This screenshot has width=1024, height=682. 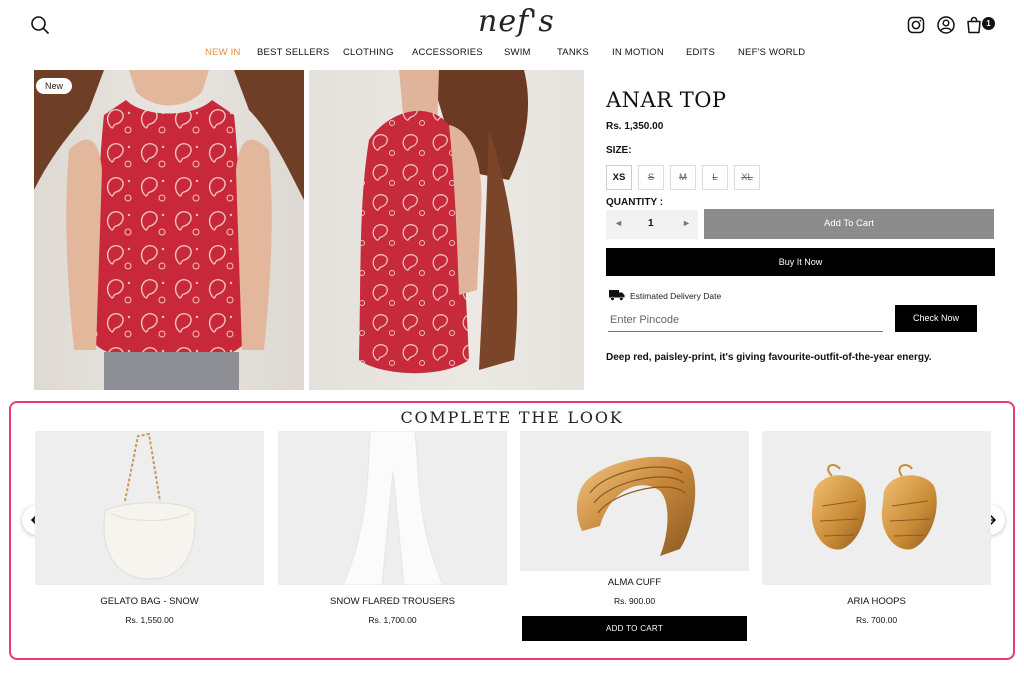 What do you see at coordinates (634, 582) in the screenshot?
I see `product-card-name: ALMA CUFF` at bounding box center [634, 582].